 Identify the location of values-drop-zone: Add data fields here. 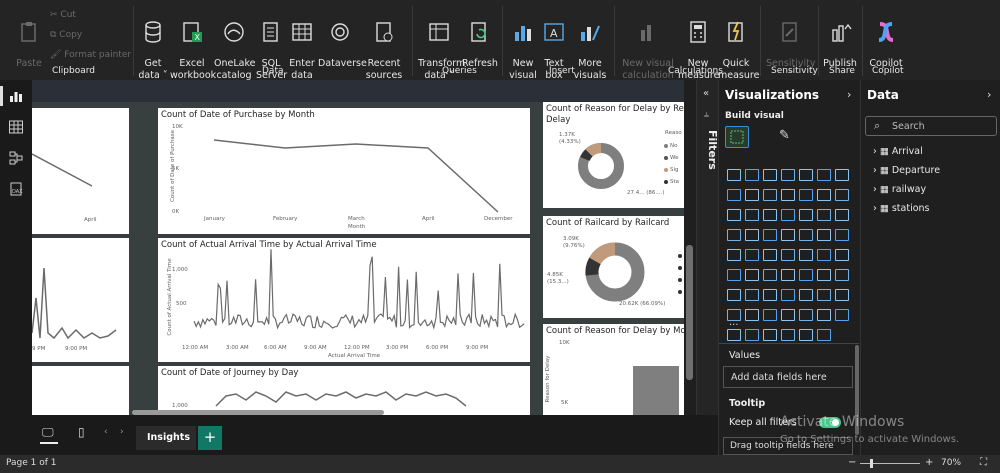
(788, 377).